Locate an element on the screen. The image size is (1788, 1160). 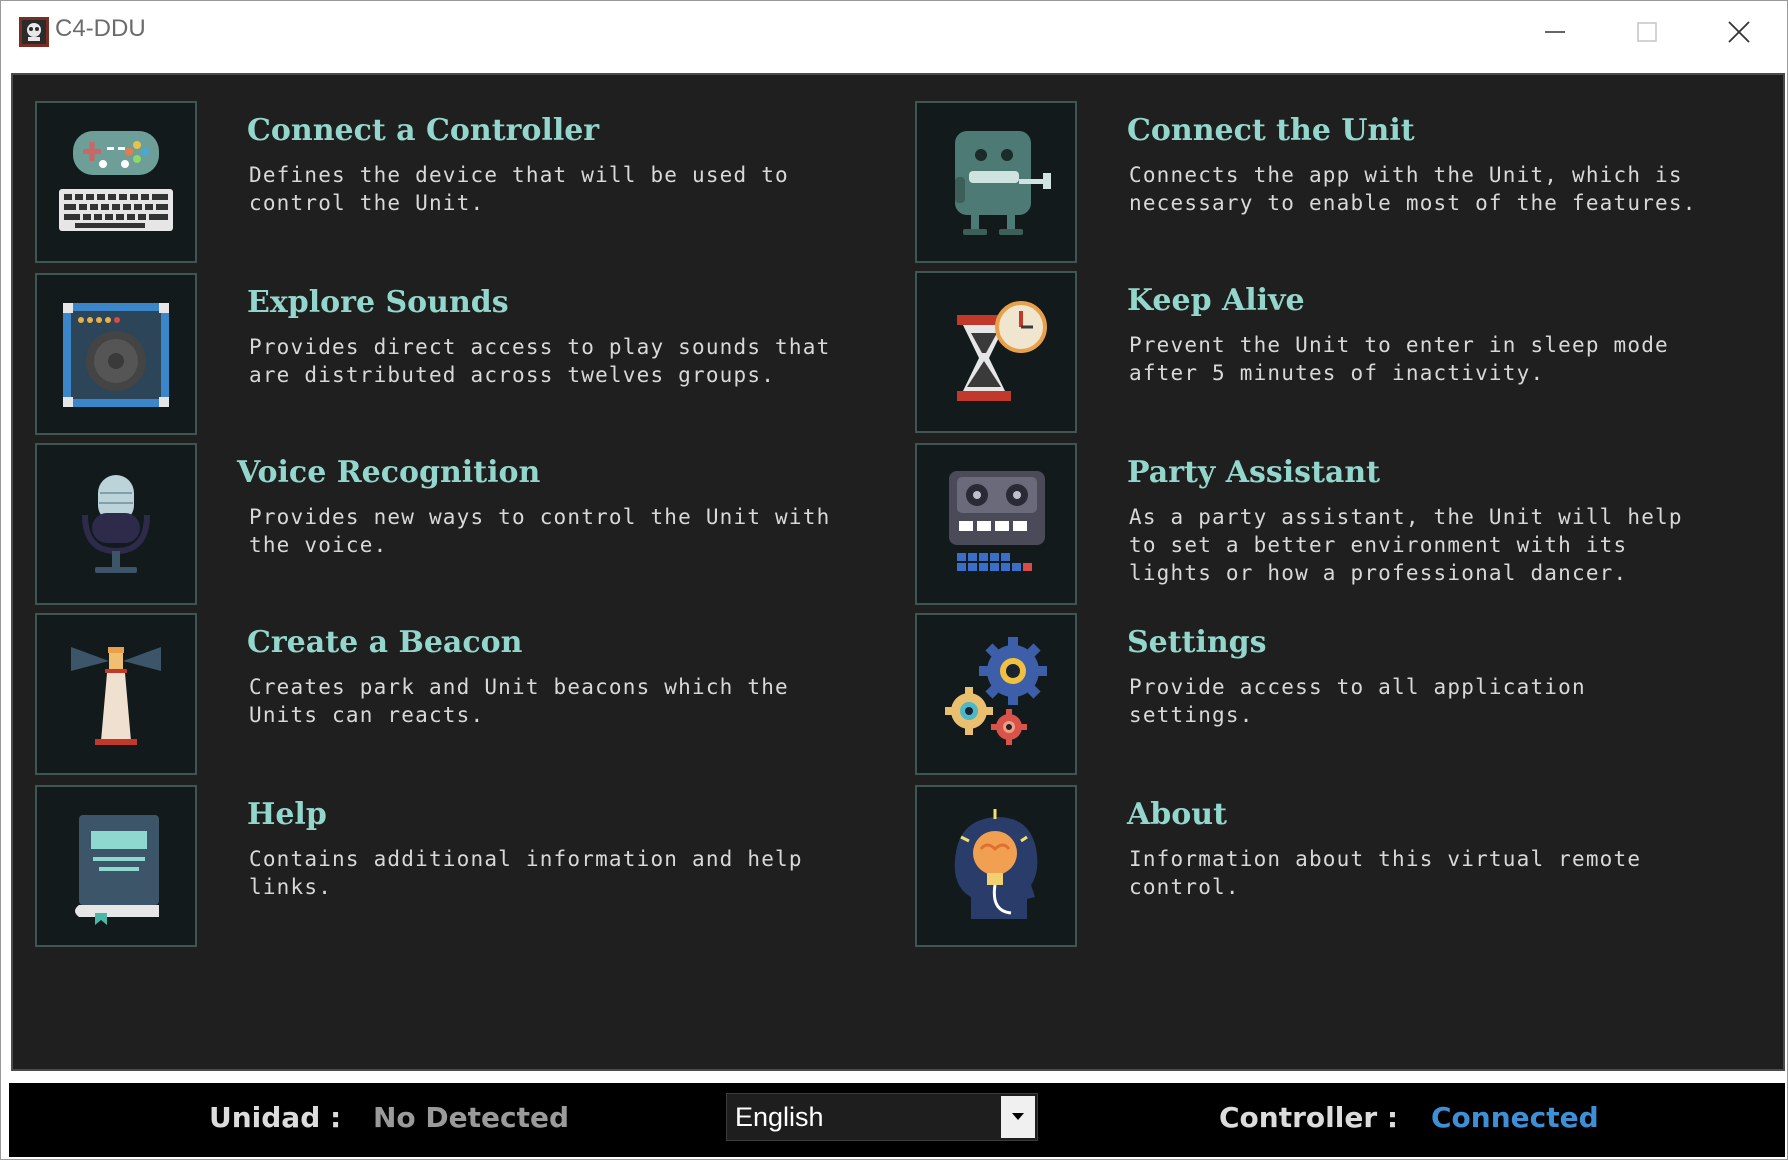
card-title: About is located at coordinates (1177, 814).